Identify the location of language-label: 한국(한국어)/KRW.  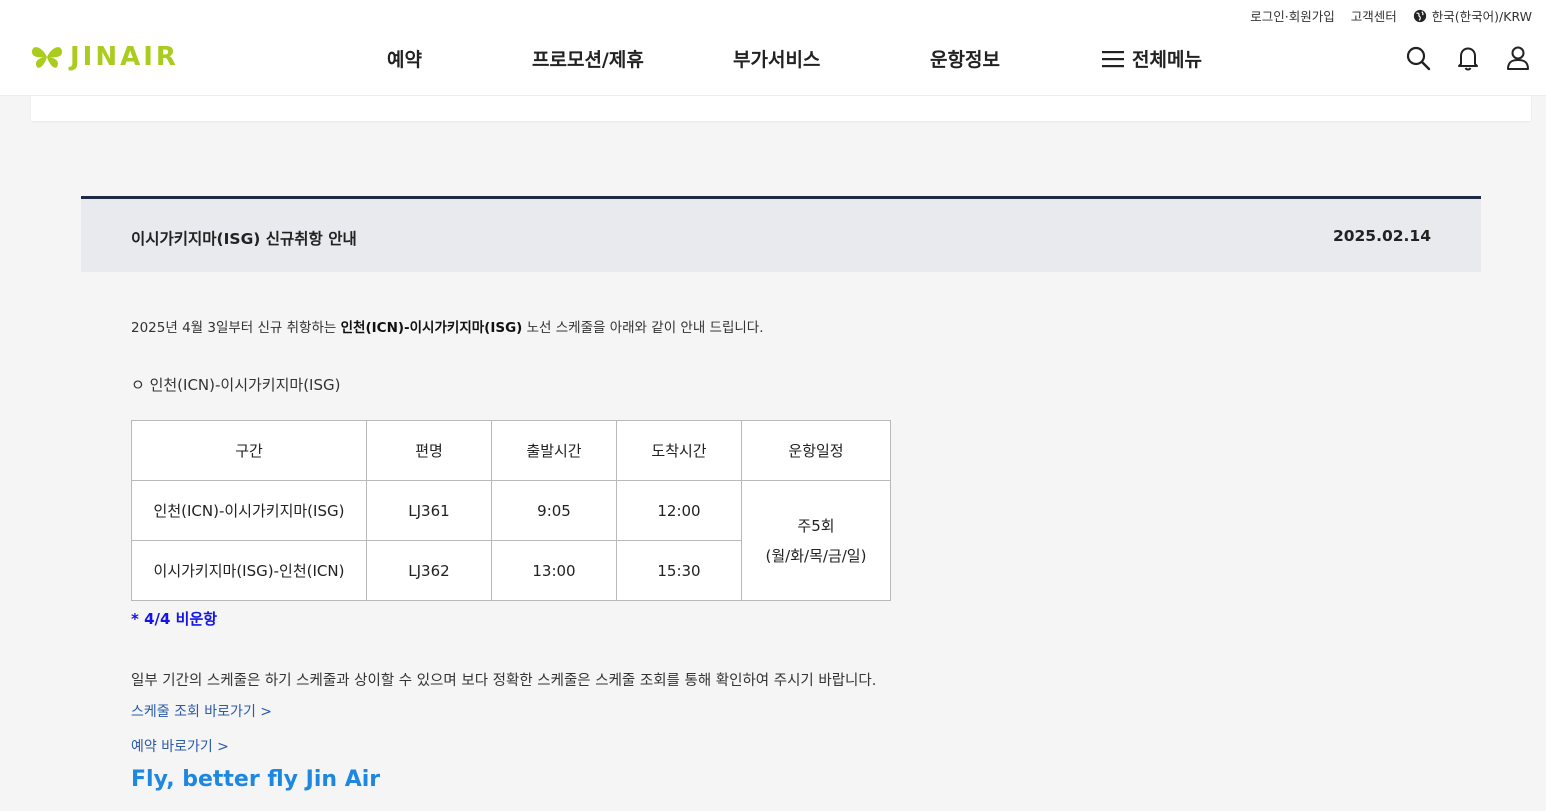
(1481, 16).